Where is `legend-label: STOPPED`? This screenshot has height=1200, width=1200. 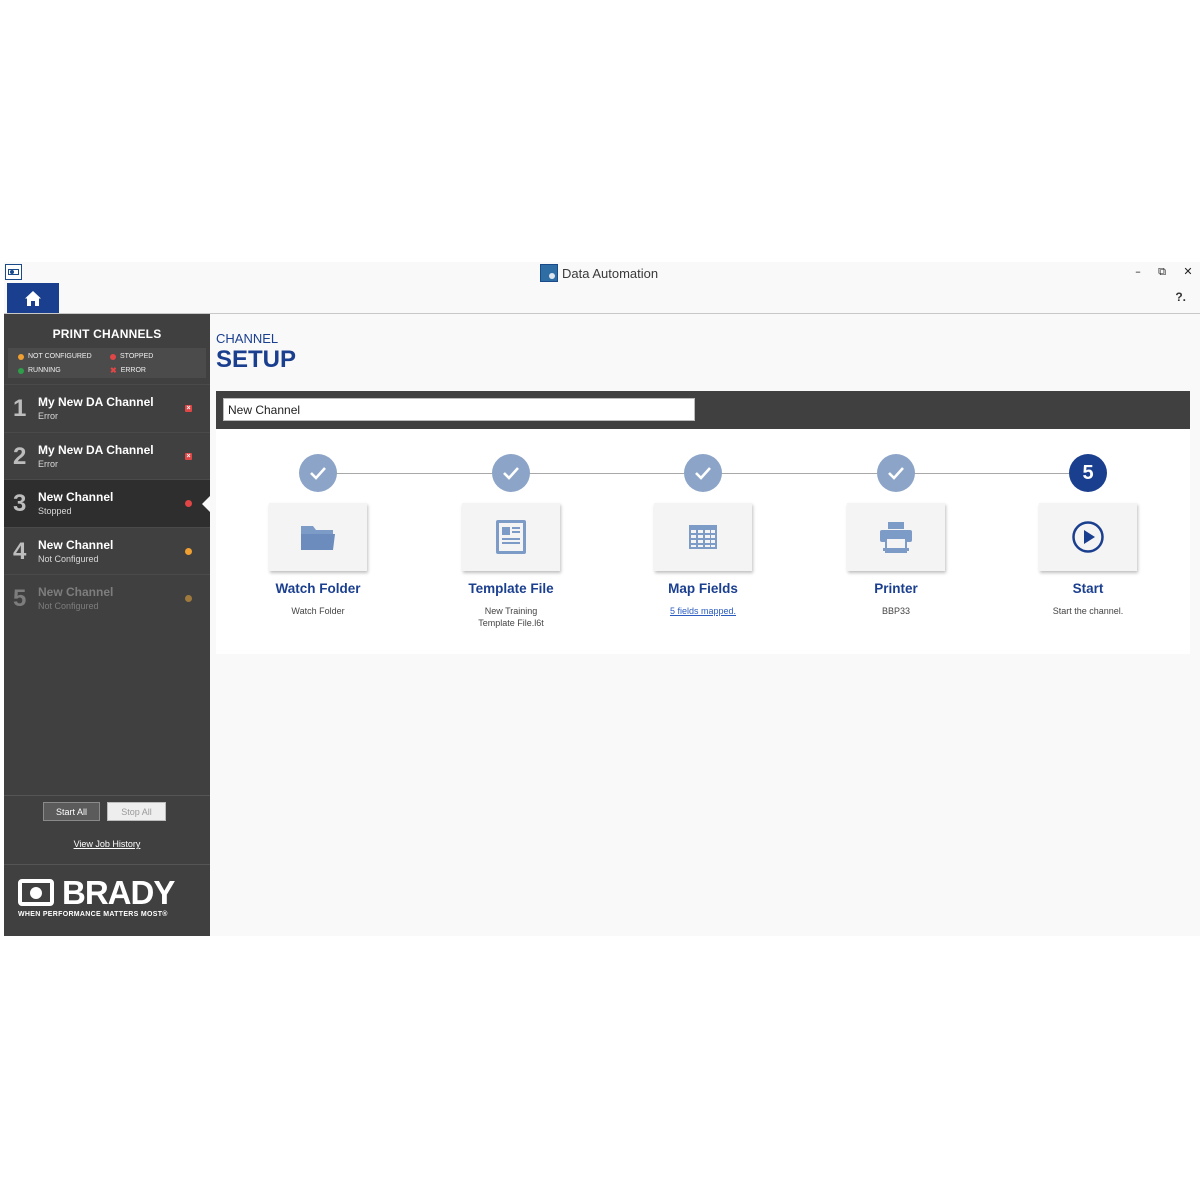 legend-label: STOPPED is located at coordinates (137, 356).